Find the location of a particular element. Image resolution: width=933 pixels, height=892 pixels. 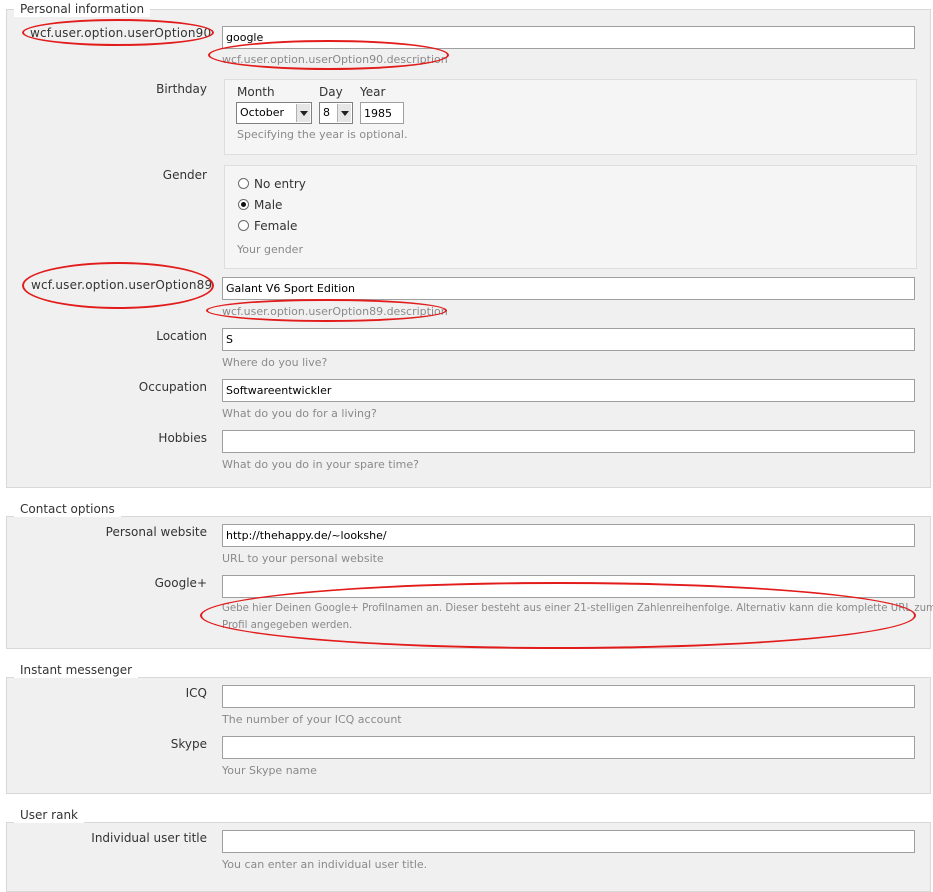

gender-option-female-label: Female is located at coordinates (276, 226).